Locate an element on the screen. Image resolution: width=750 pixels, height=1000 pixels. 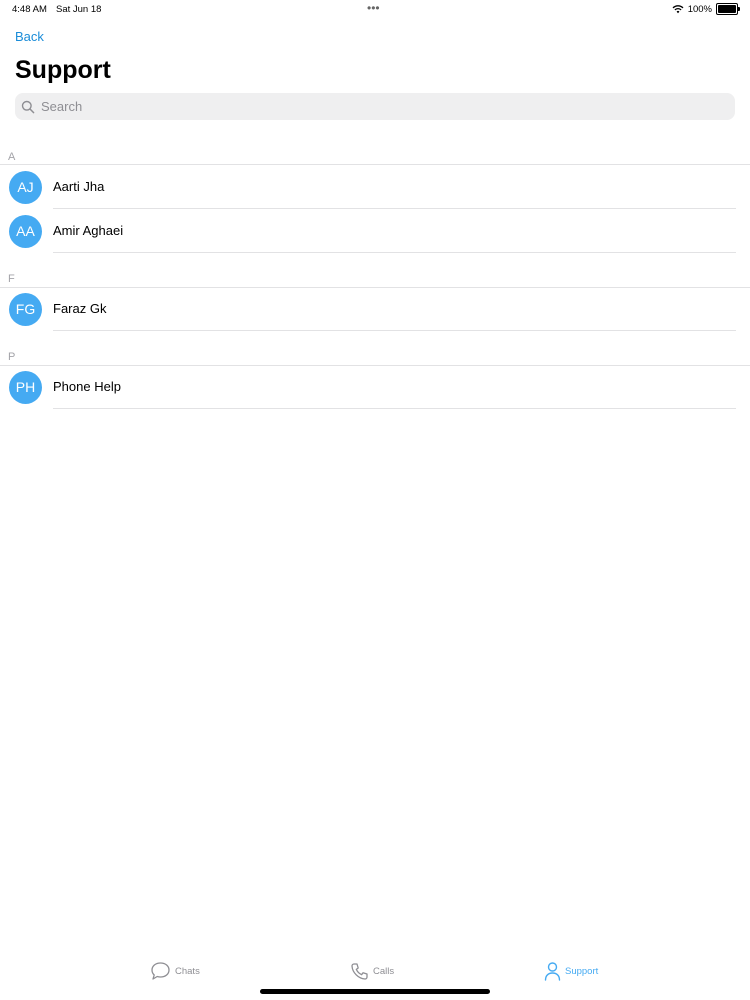
avatar: AJ is located at coordinates (25, 187).